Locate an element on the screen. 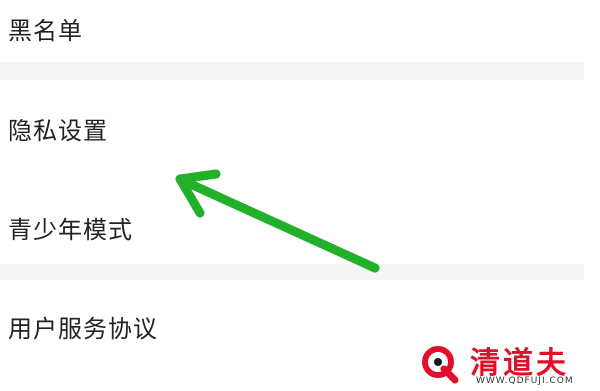  watermark-url: WWW.QDFUJI.COM is located at coordinates (525, 381).